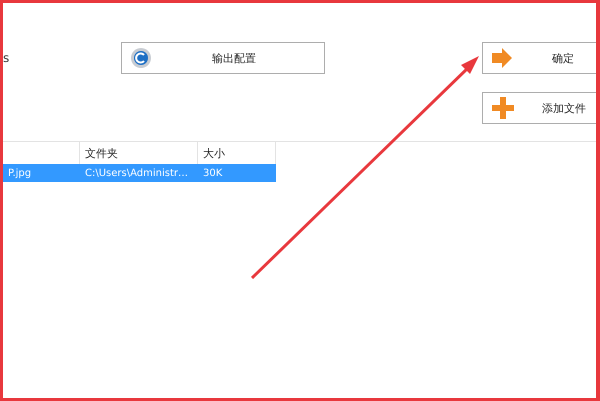 The image size is (600, 401). What do you see at coordinates (19, 173) in the screenshot?
I see `table-cell-text: P.jpg` at bounding box center [19, 173].